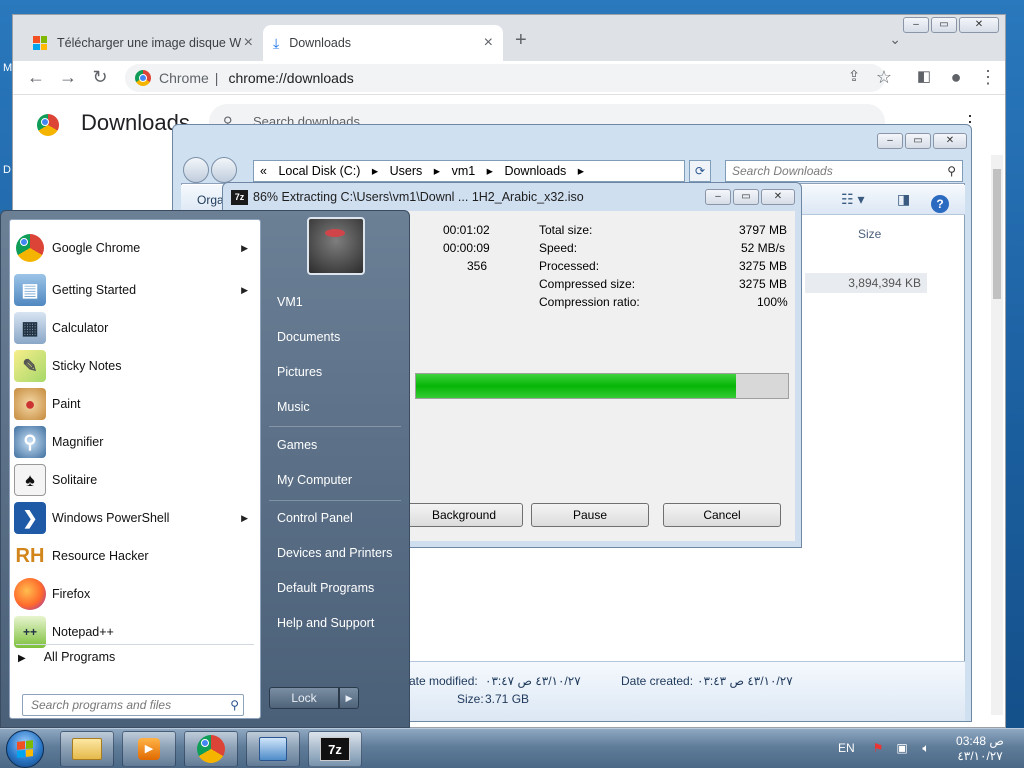 The image size is (1024, 768). I want to click on program-getting-started: ▤ Getting Started ▶, so click(135, 290).